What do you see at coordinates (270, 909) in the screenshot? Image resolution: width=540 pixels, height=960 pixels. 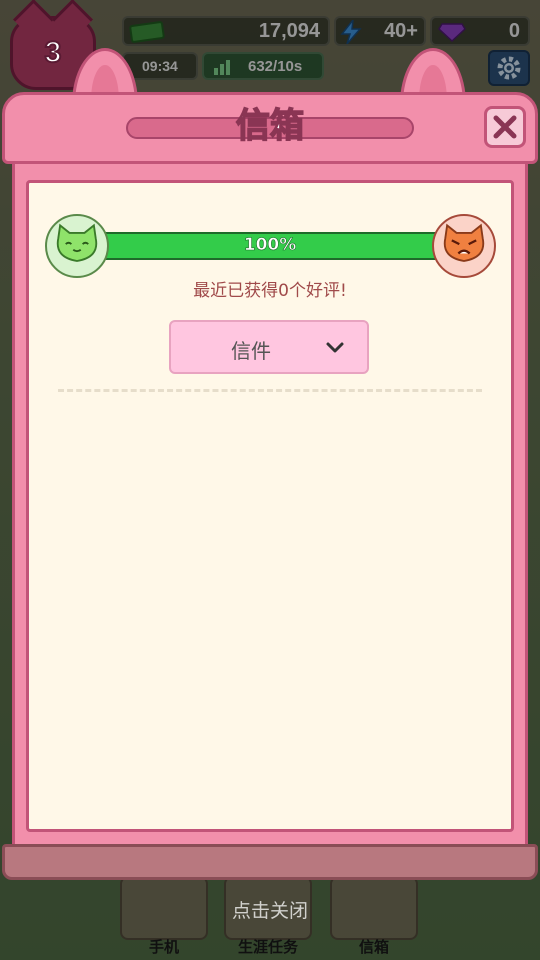 I see `tap-to-close-hint: 点击关闭` at bounding box center [270, 909].